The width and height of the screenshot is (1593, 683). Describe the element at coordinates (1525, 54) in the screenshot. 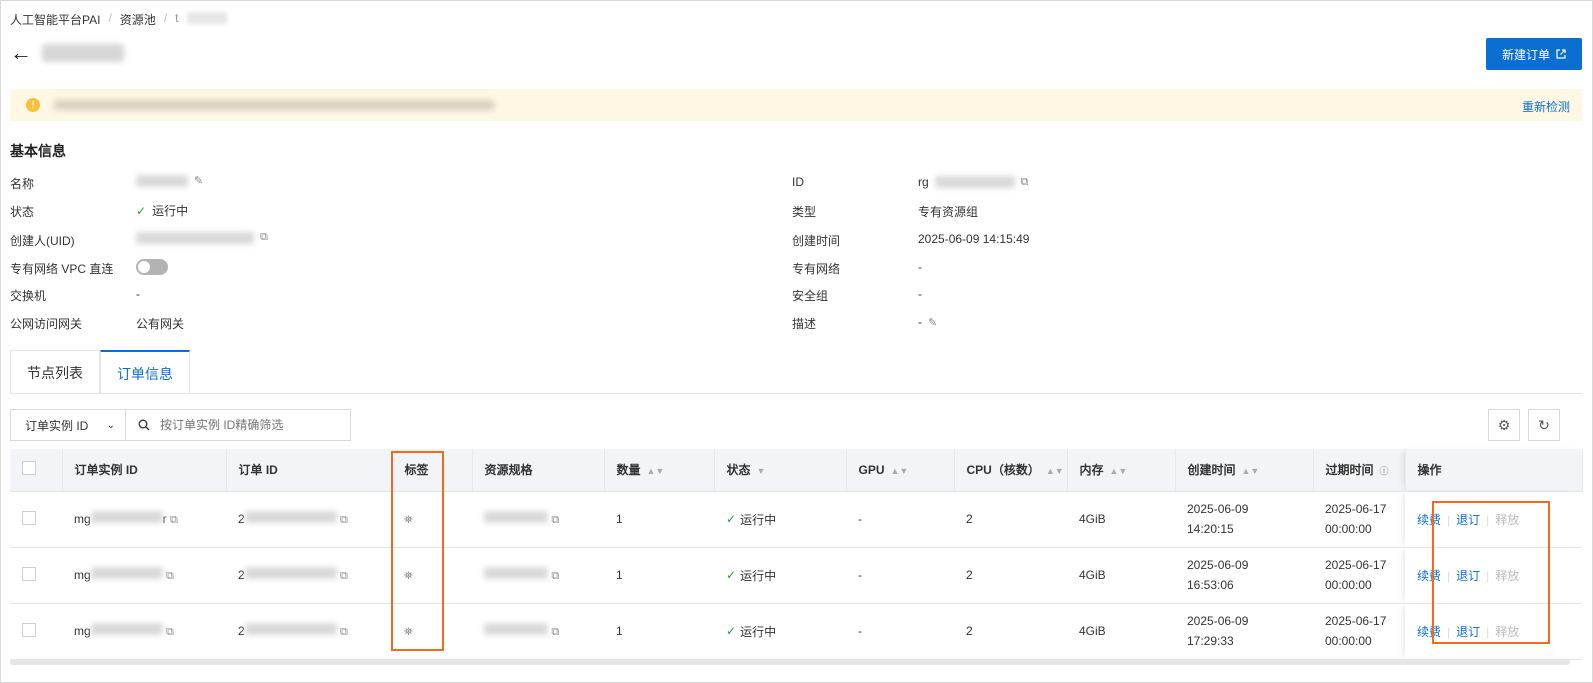

I see `new-order-label: 新建订单` at that location.